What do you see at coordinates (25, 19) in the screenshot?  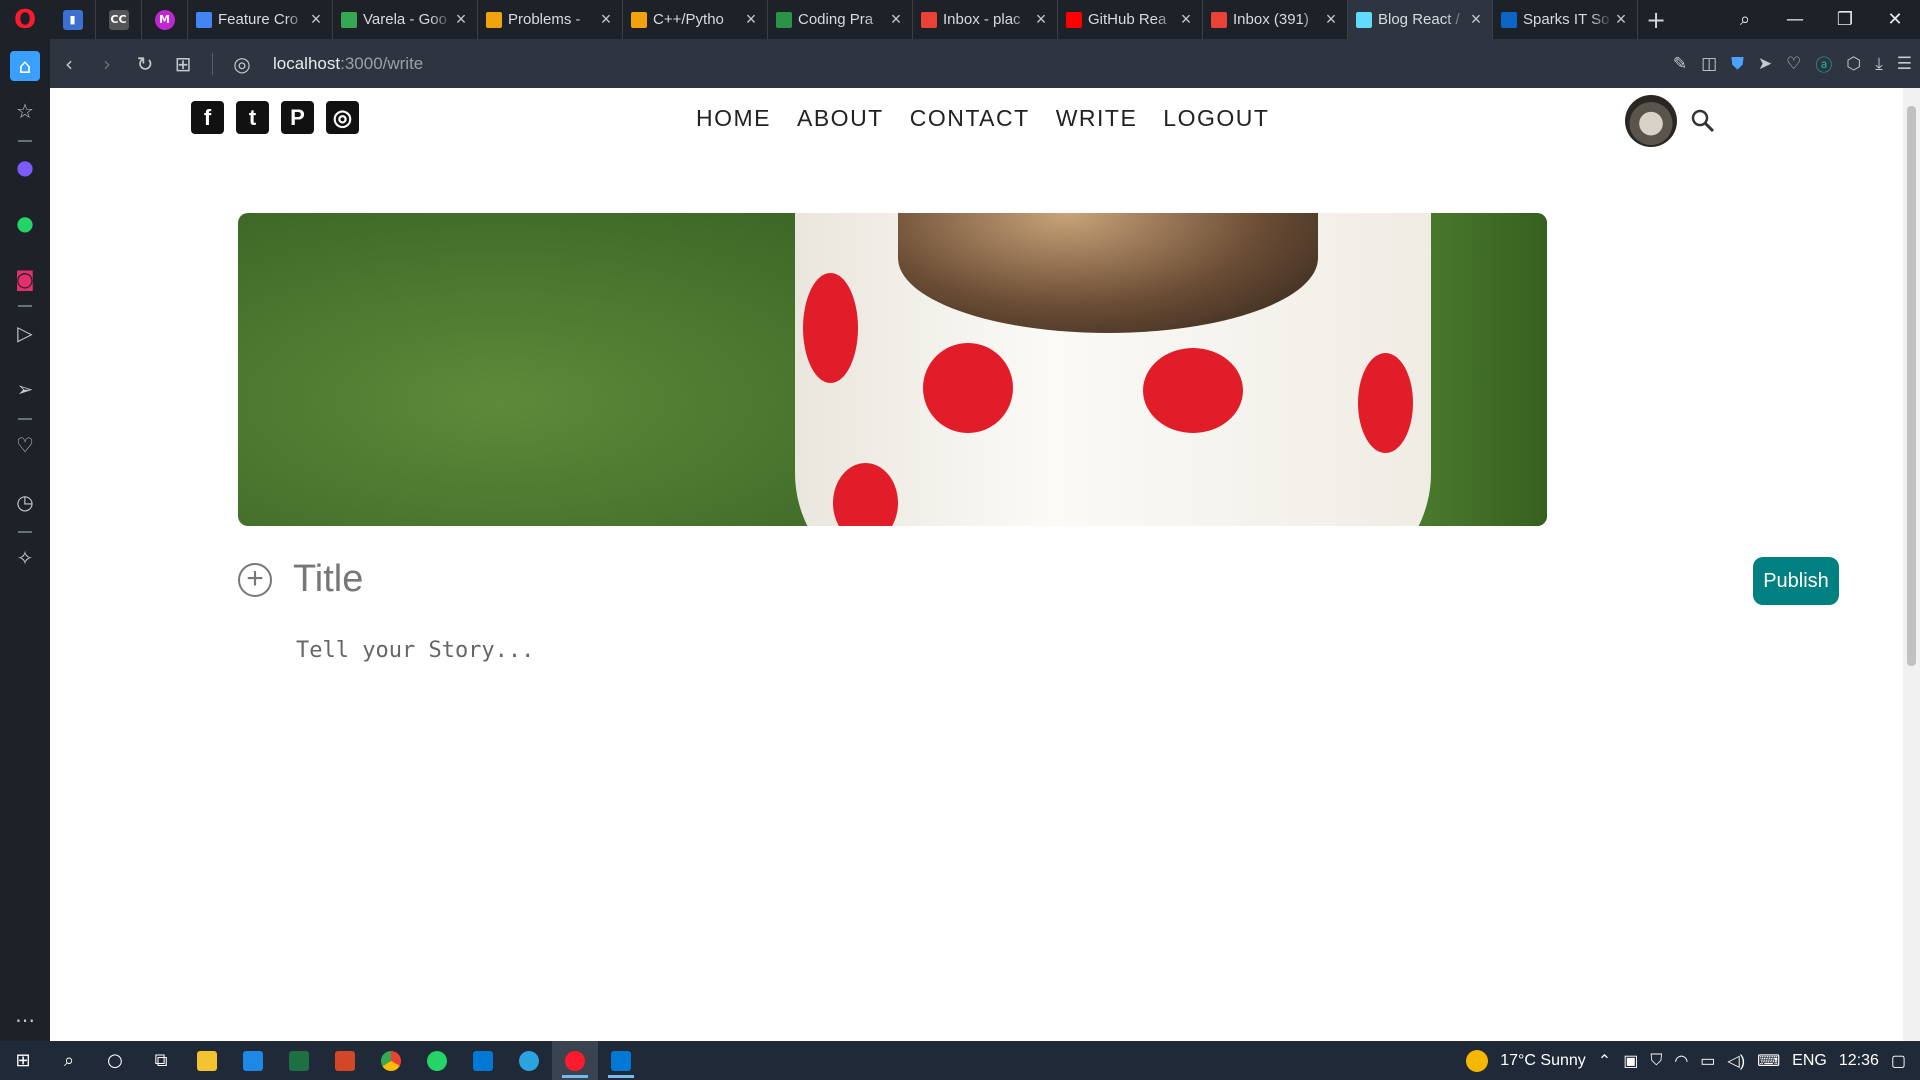 I see `opera-logo-icon: O` at bounding box center [25, 19].